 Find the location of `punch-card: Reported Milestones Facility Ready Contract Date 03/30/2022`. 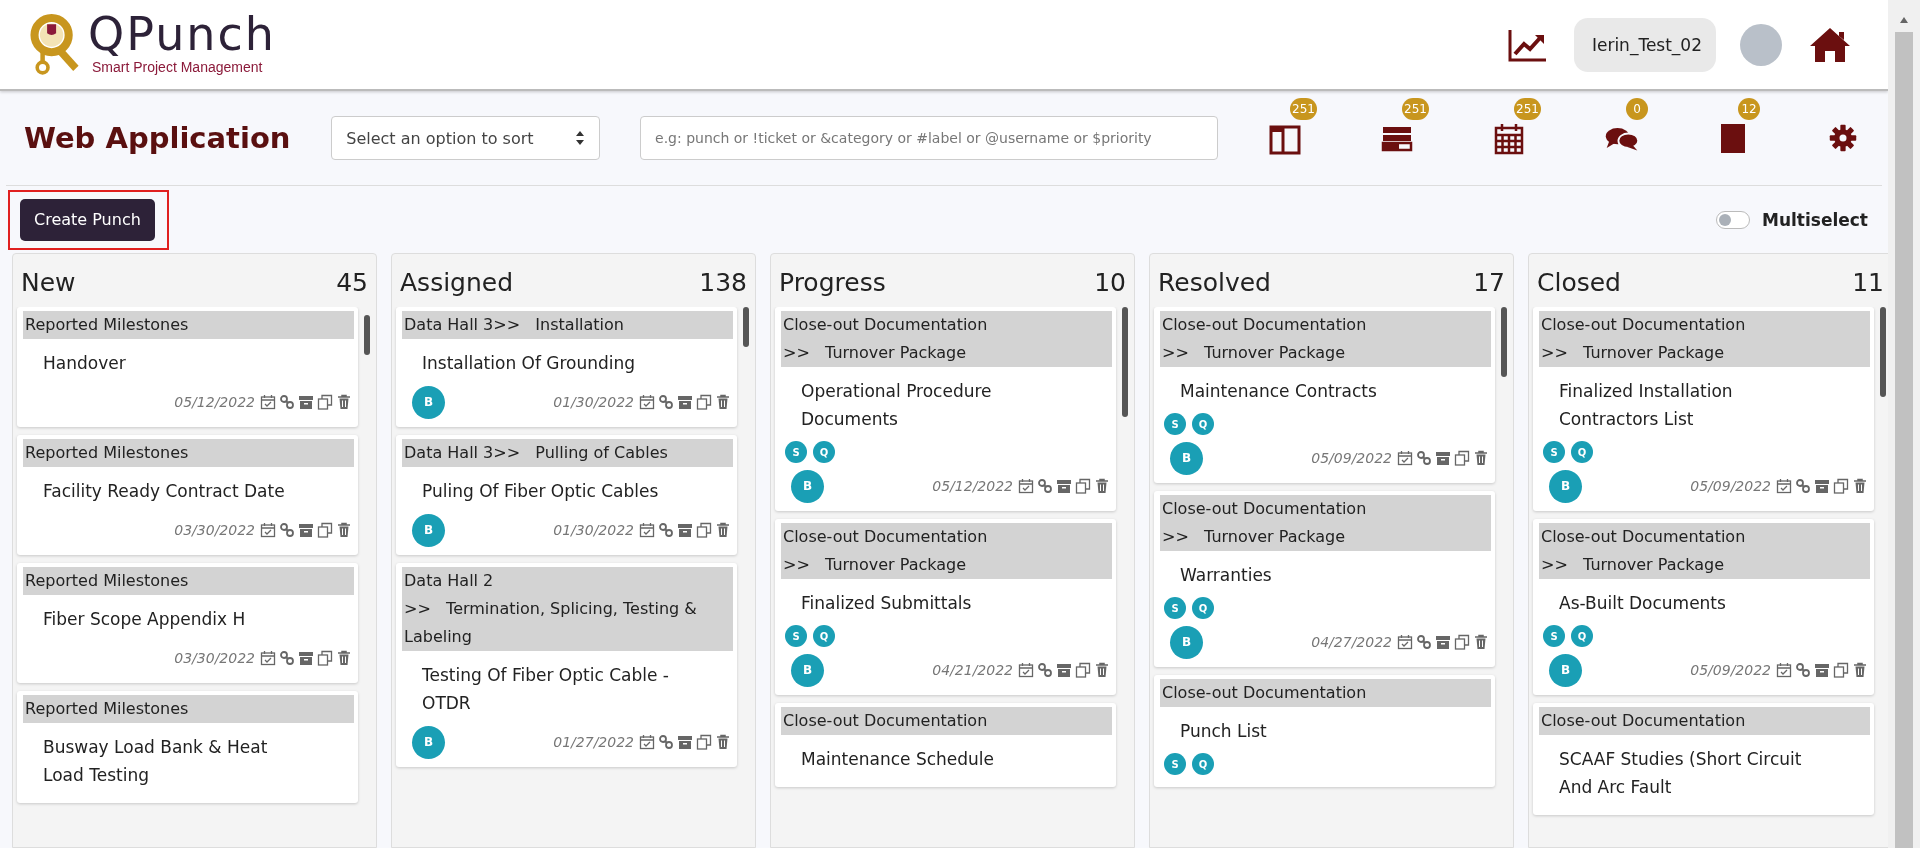

punch-card: Reported Milestones Facility Ready Contract Date 03/30/2022 is located at coordinates (187, 495).